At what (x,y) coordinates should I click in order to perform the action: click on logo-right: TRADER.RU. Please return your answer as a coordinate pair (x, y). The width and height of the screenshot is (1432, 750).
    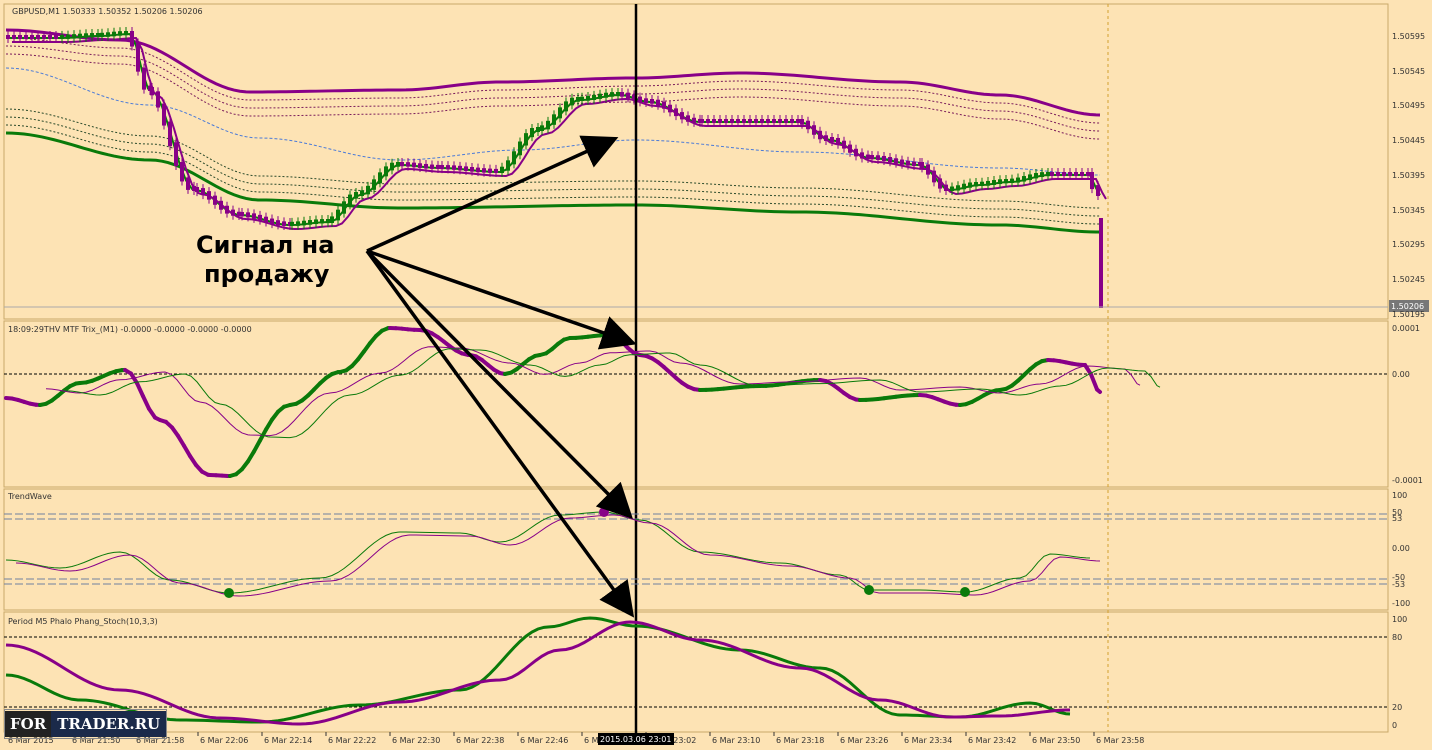
    Looking at the image, I should click on (109, 724).